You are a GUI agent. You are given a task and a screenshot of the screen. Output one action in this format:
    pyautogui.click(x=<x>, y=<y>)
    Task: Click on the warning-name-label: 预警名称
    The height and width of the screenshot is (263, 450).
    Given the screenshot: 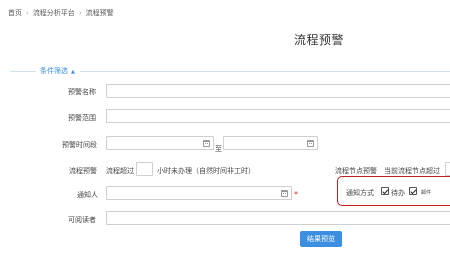 What is the action you would take?
    pyautogui.click(x=82, y=92)
    